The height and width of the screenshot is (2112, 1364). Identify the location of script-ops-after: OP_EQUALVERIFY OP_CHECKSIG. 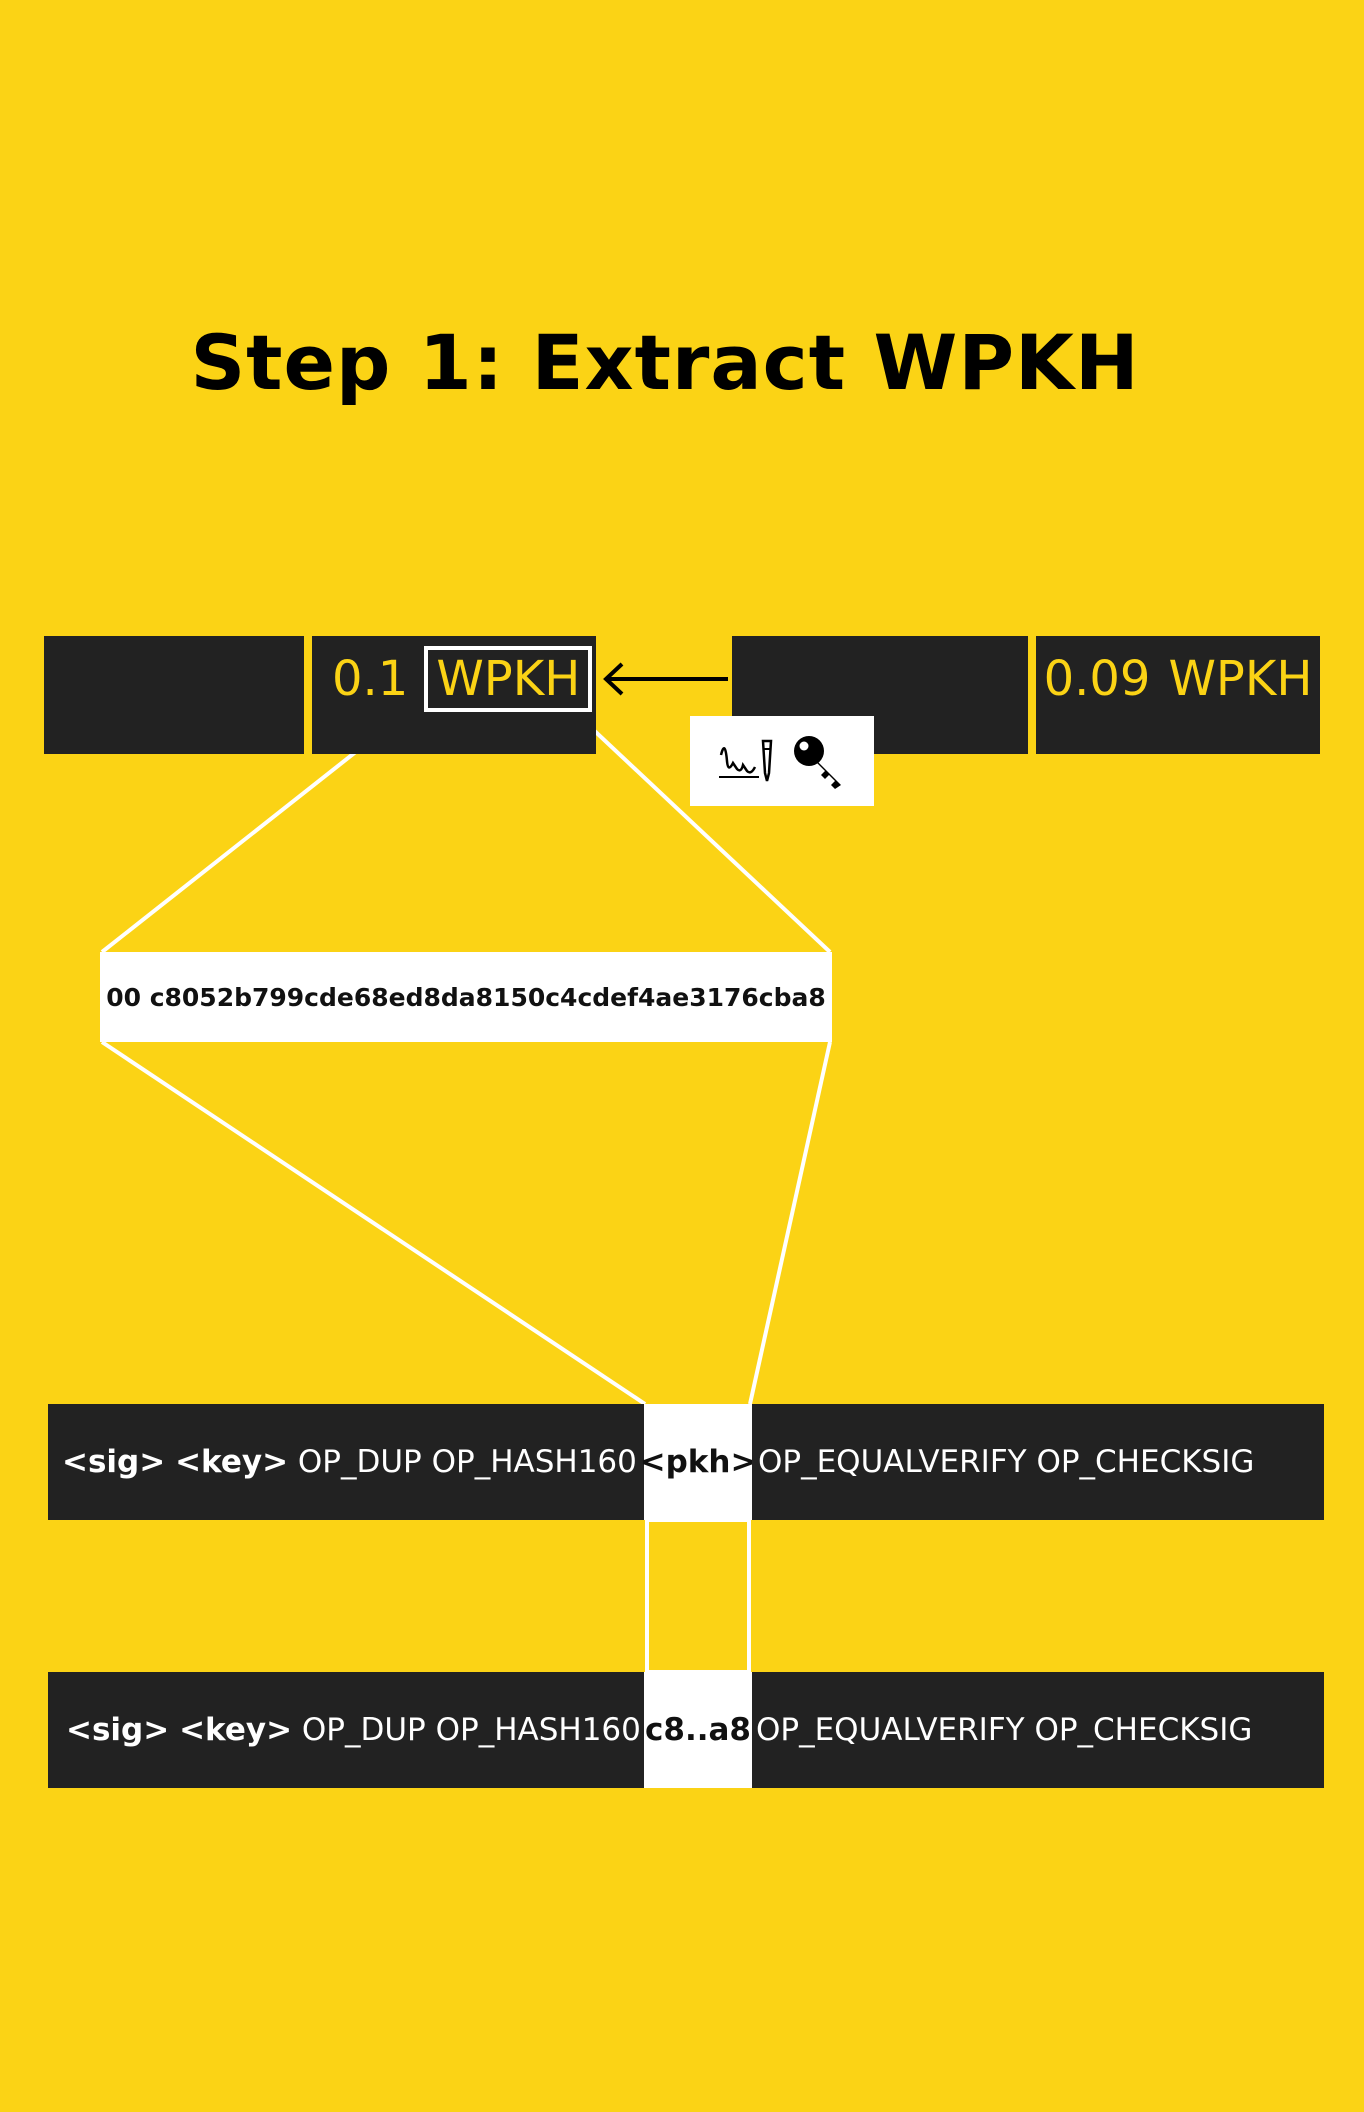
(1006, 1462).